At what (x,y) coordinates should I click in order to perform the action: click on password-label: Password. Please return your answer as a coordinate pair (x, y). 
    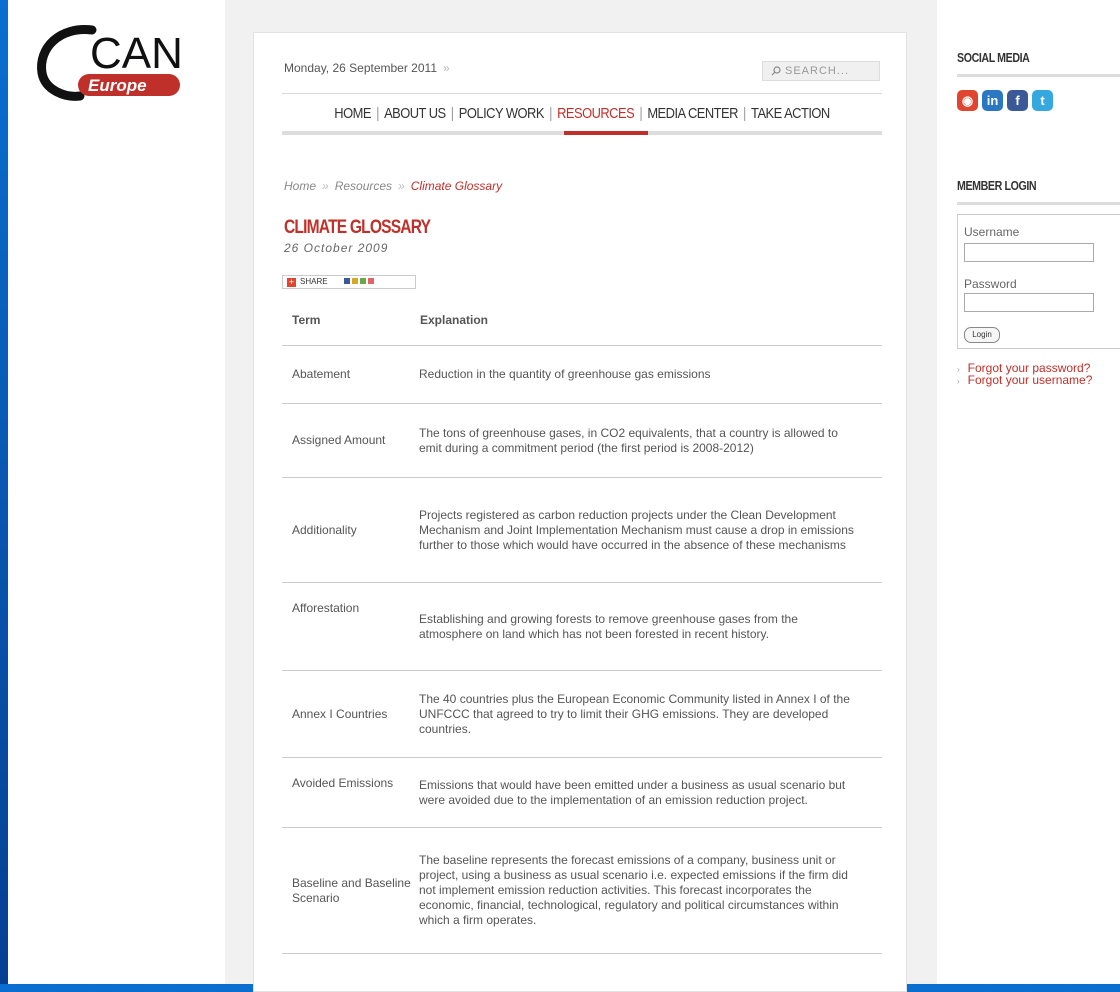
    Looking at the image, I should click on (990, 284).